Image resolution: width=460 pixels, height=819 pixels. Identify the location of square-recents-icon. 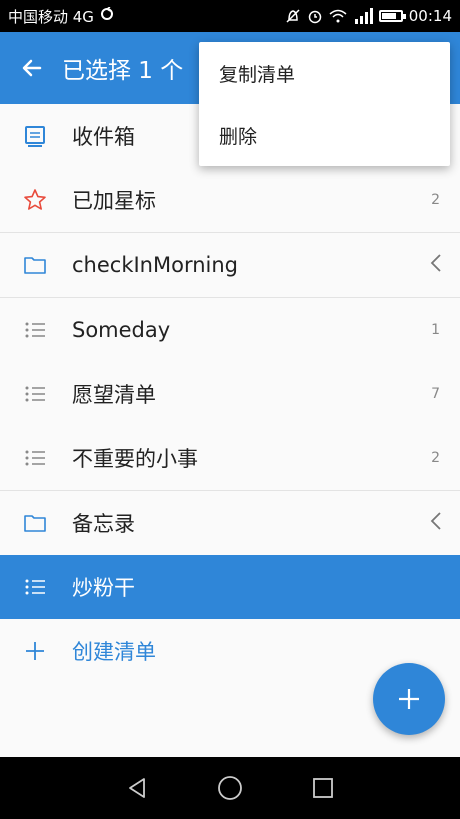
(323, 788).